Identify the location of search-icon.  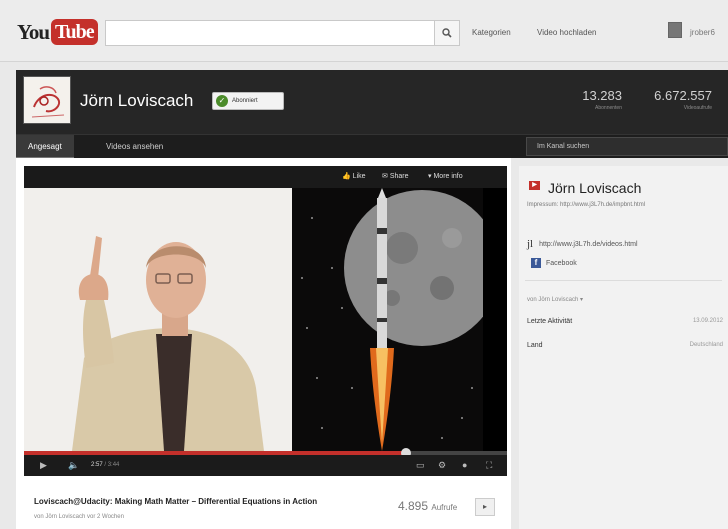
(447, 33).